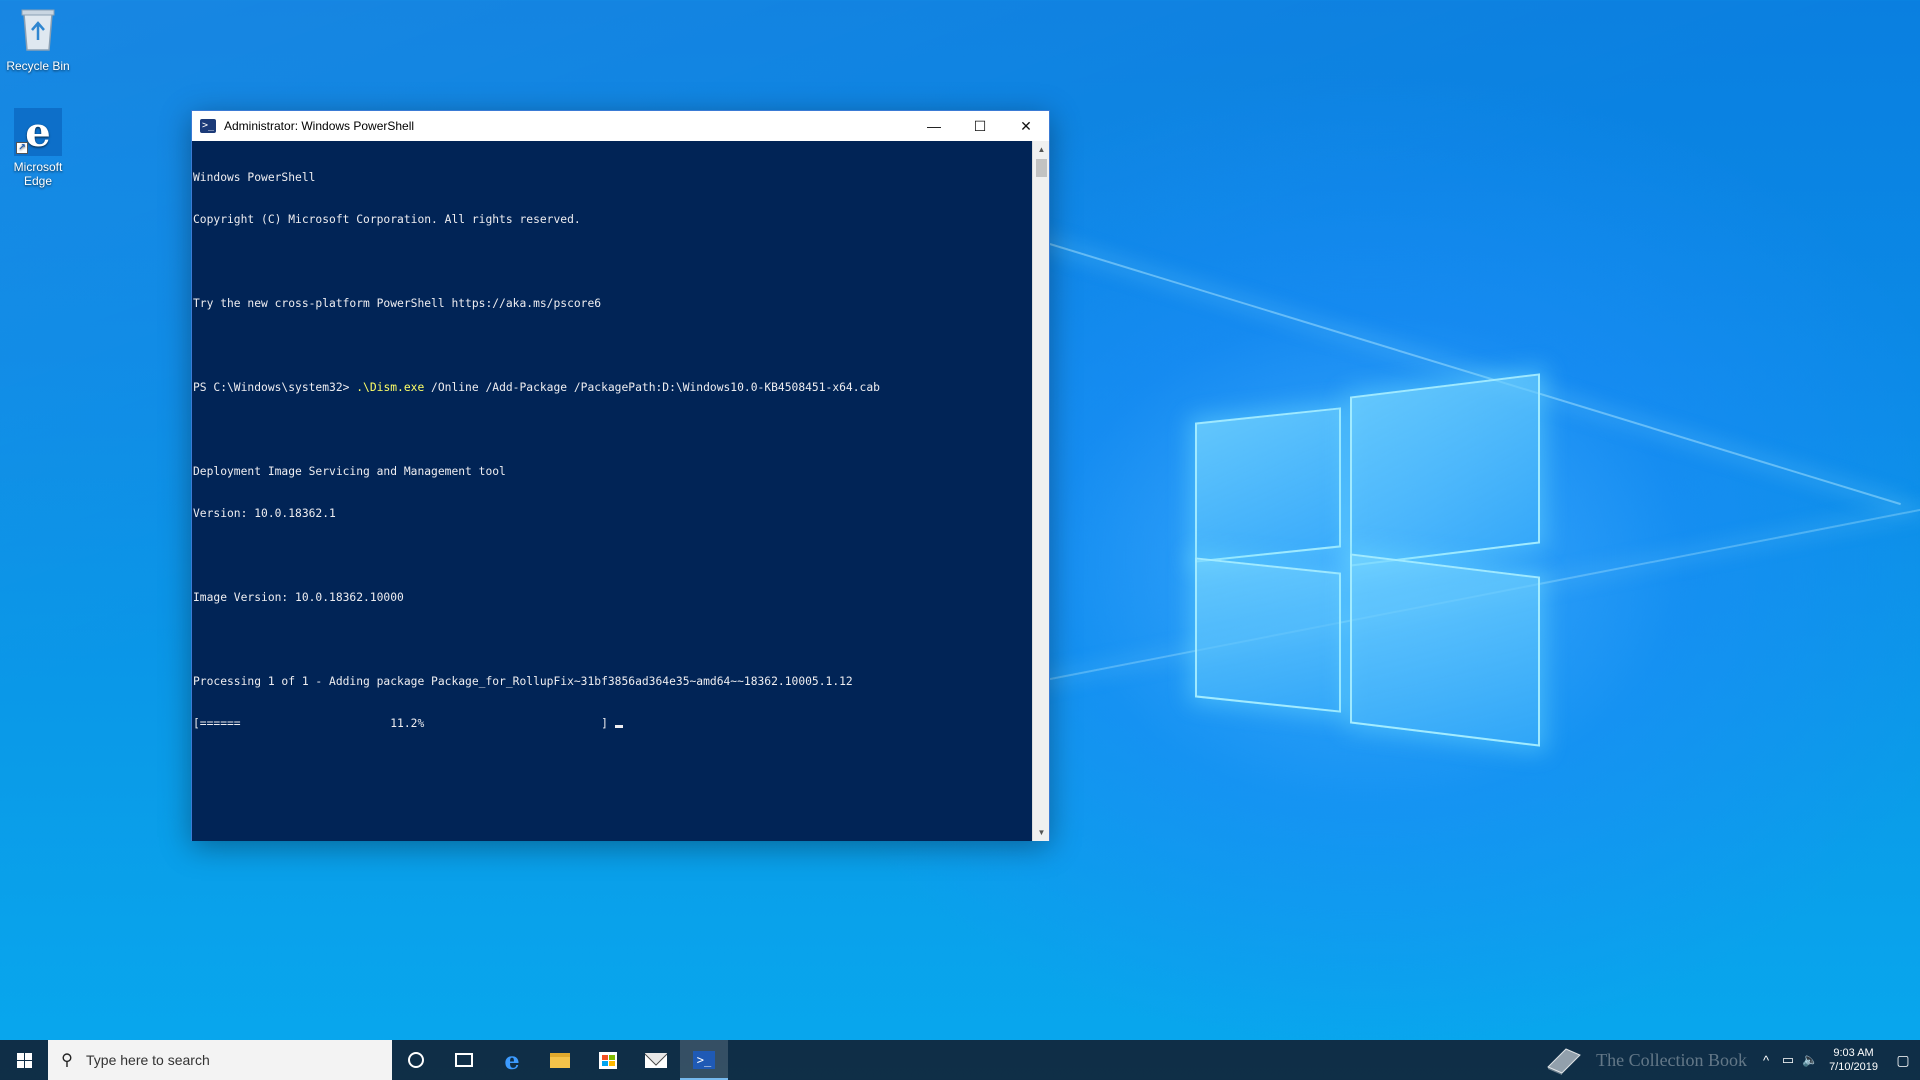 This screenshot has height=1080, width=1920. What do you see at coordinates (390, 387) in the screenshot?
I see `command-name: .\Dism.exe` at bounding box center [390, 387].